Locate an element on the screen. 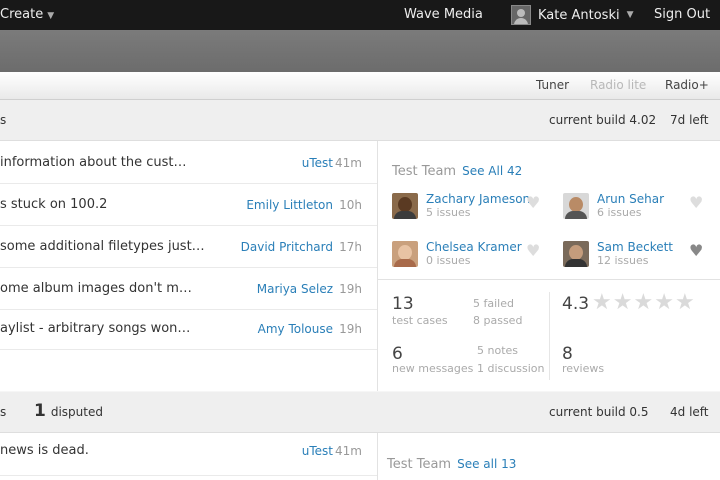 This screenshot has height=480, width=720. disputed-count: 1 disputed is located at coordinates (68, 411).